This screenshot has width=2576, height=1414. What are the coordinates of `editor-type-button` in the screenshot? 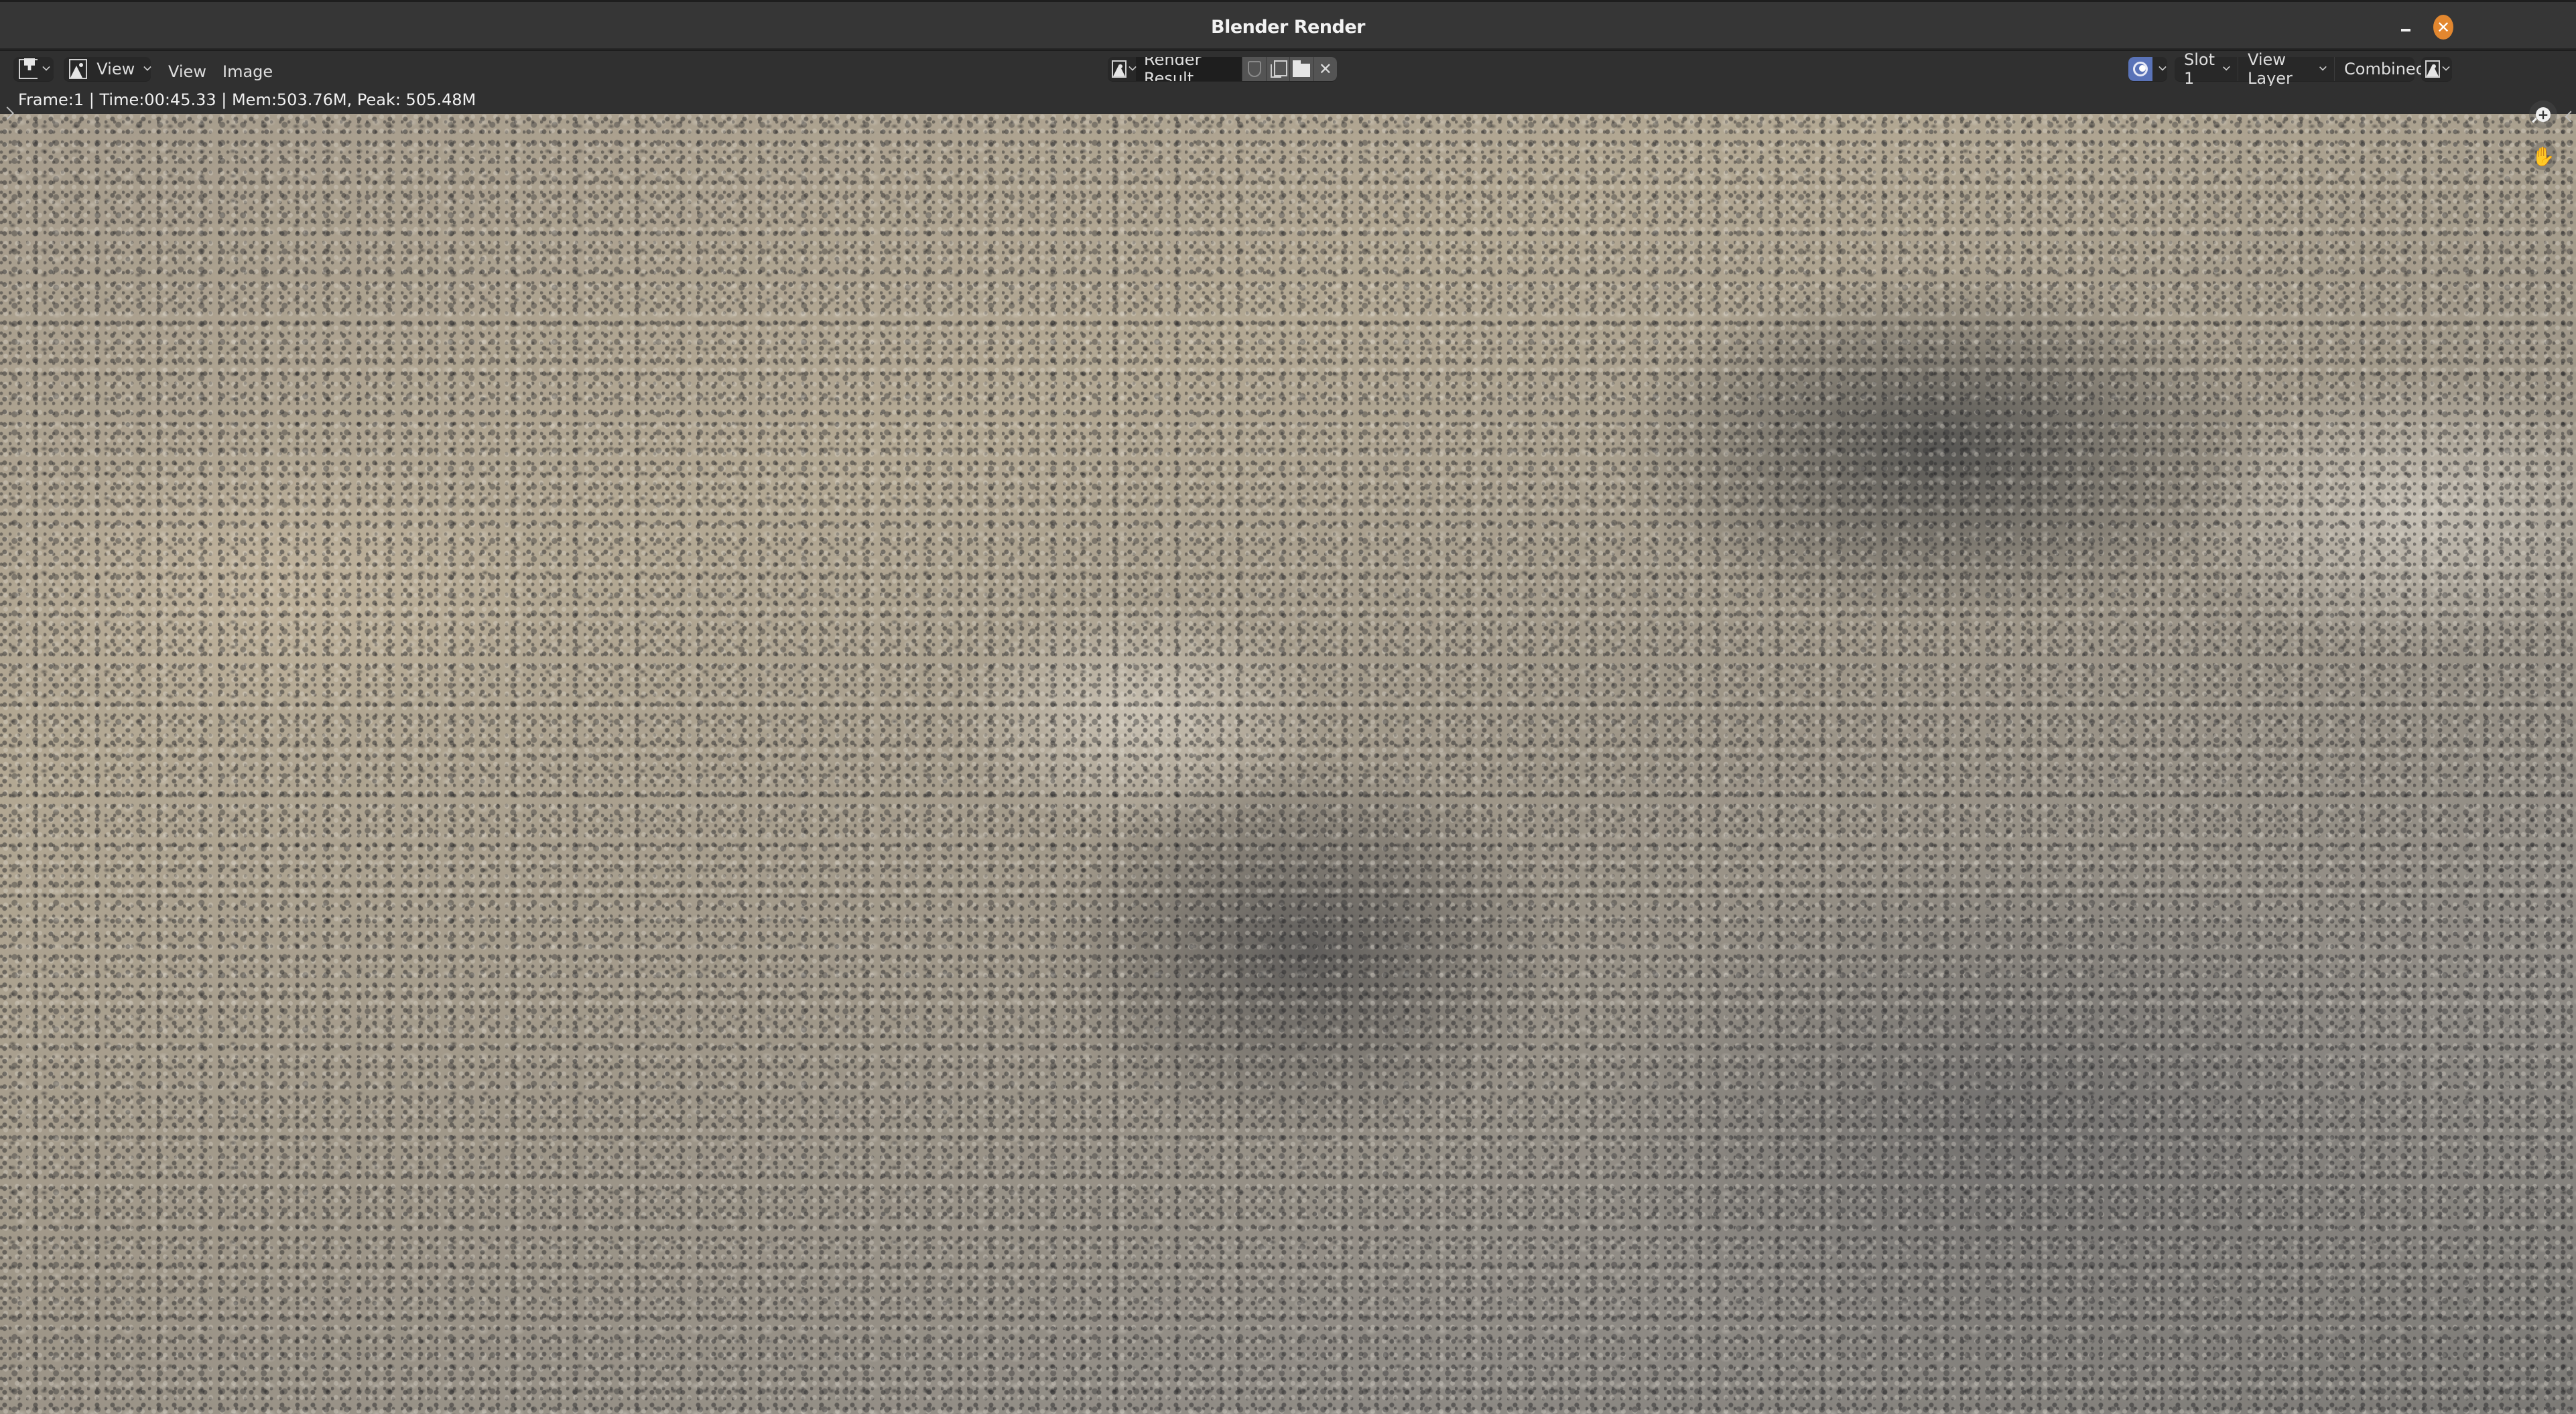 It's located at (33, 69).